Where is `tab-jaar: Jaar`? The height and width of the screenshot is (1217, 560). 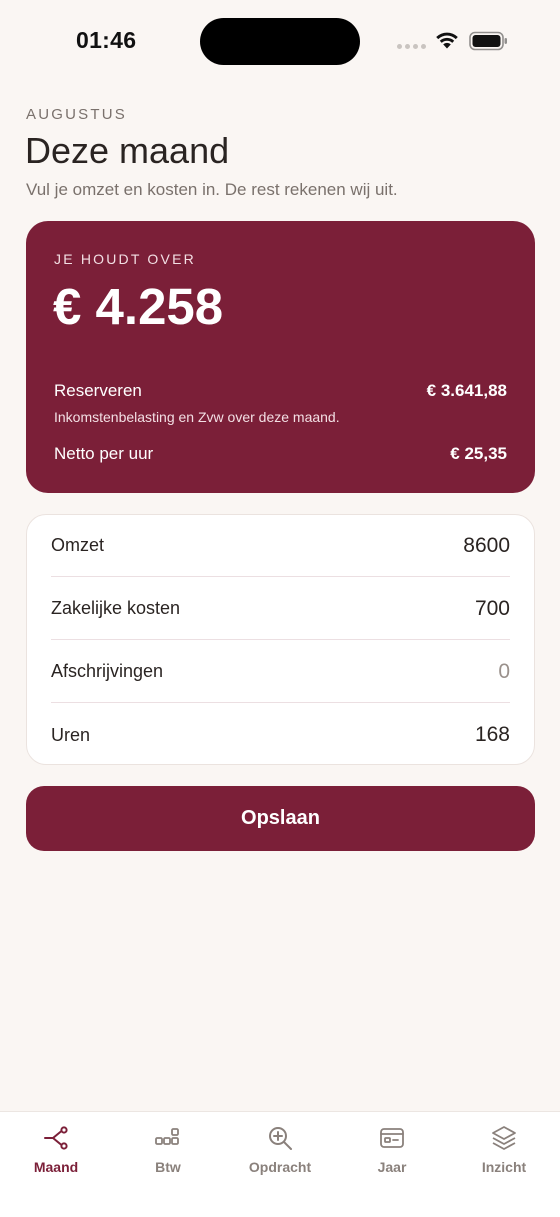 tab-jaar: Jaar is located at coordinates (392, 1164).